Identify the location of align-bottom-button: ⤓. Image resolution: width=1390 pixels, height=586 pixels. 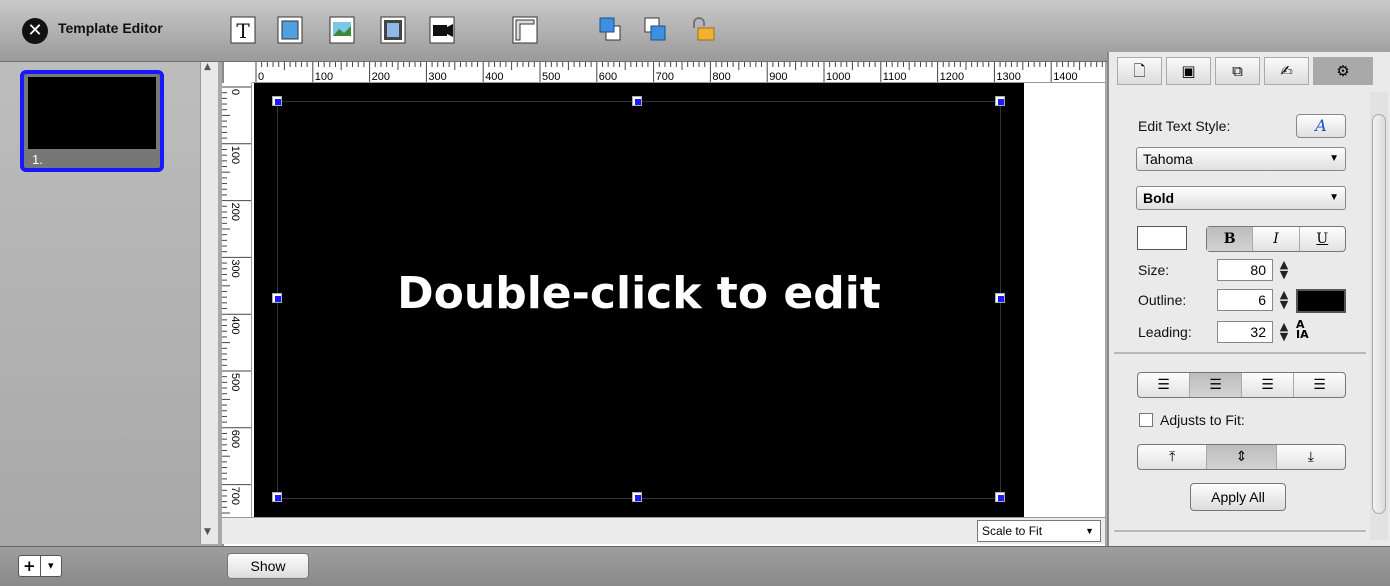
(1311, 457).